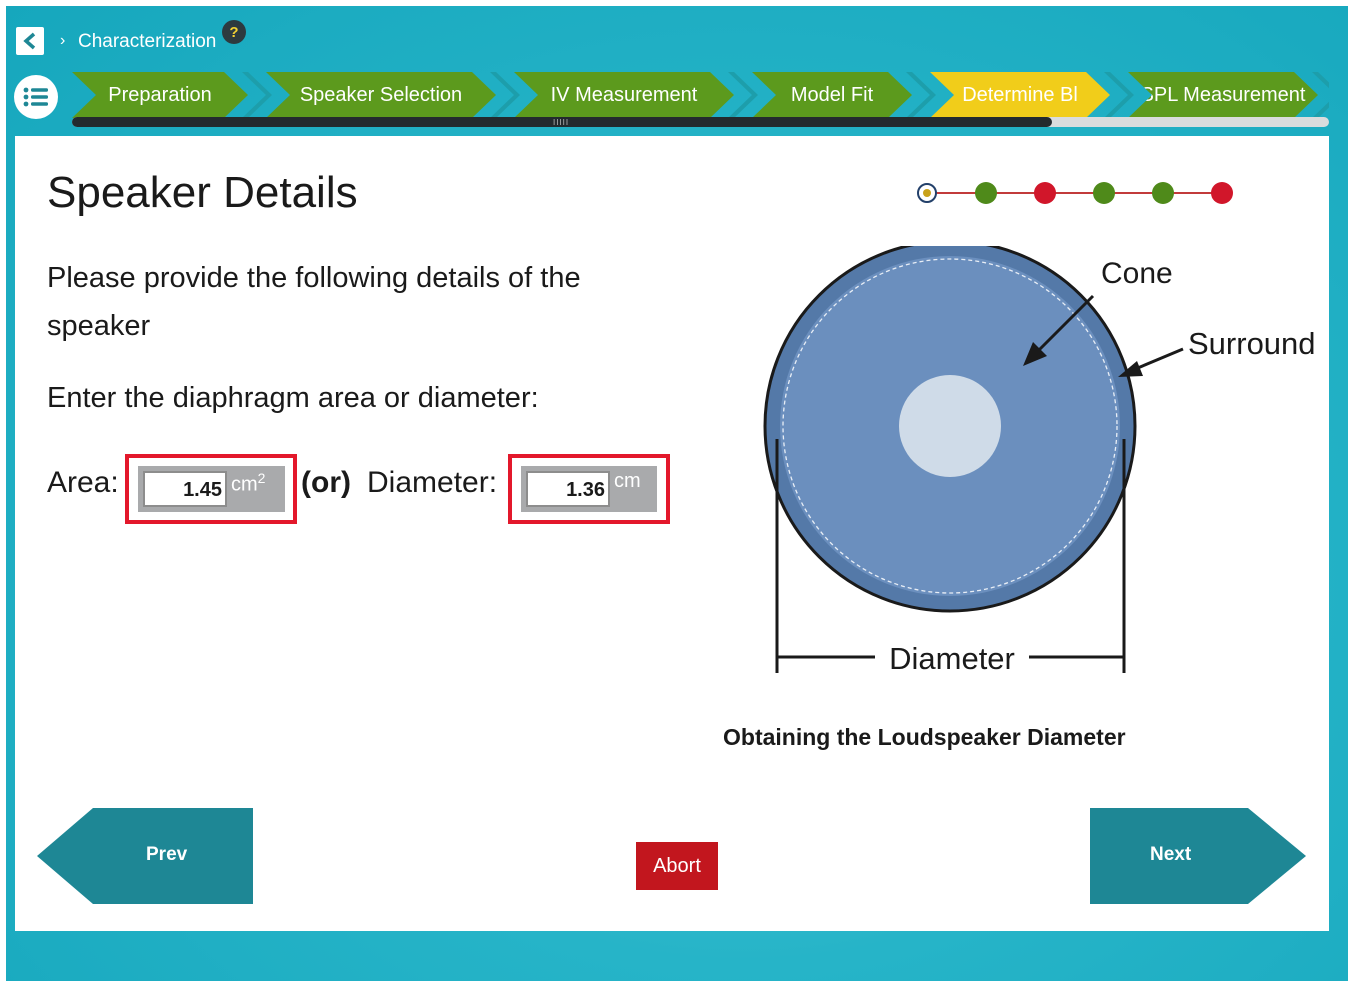  Describe the element at coordinates (167, 854) in the screenshot. I see `prev-label: Prev` at that location.